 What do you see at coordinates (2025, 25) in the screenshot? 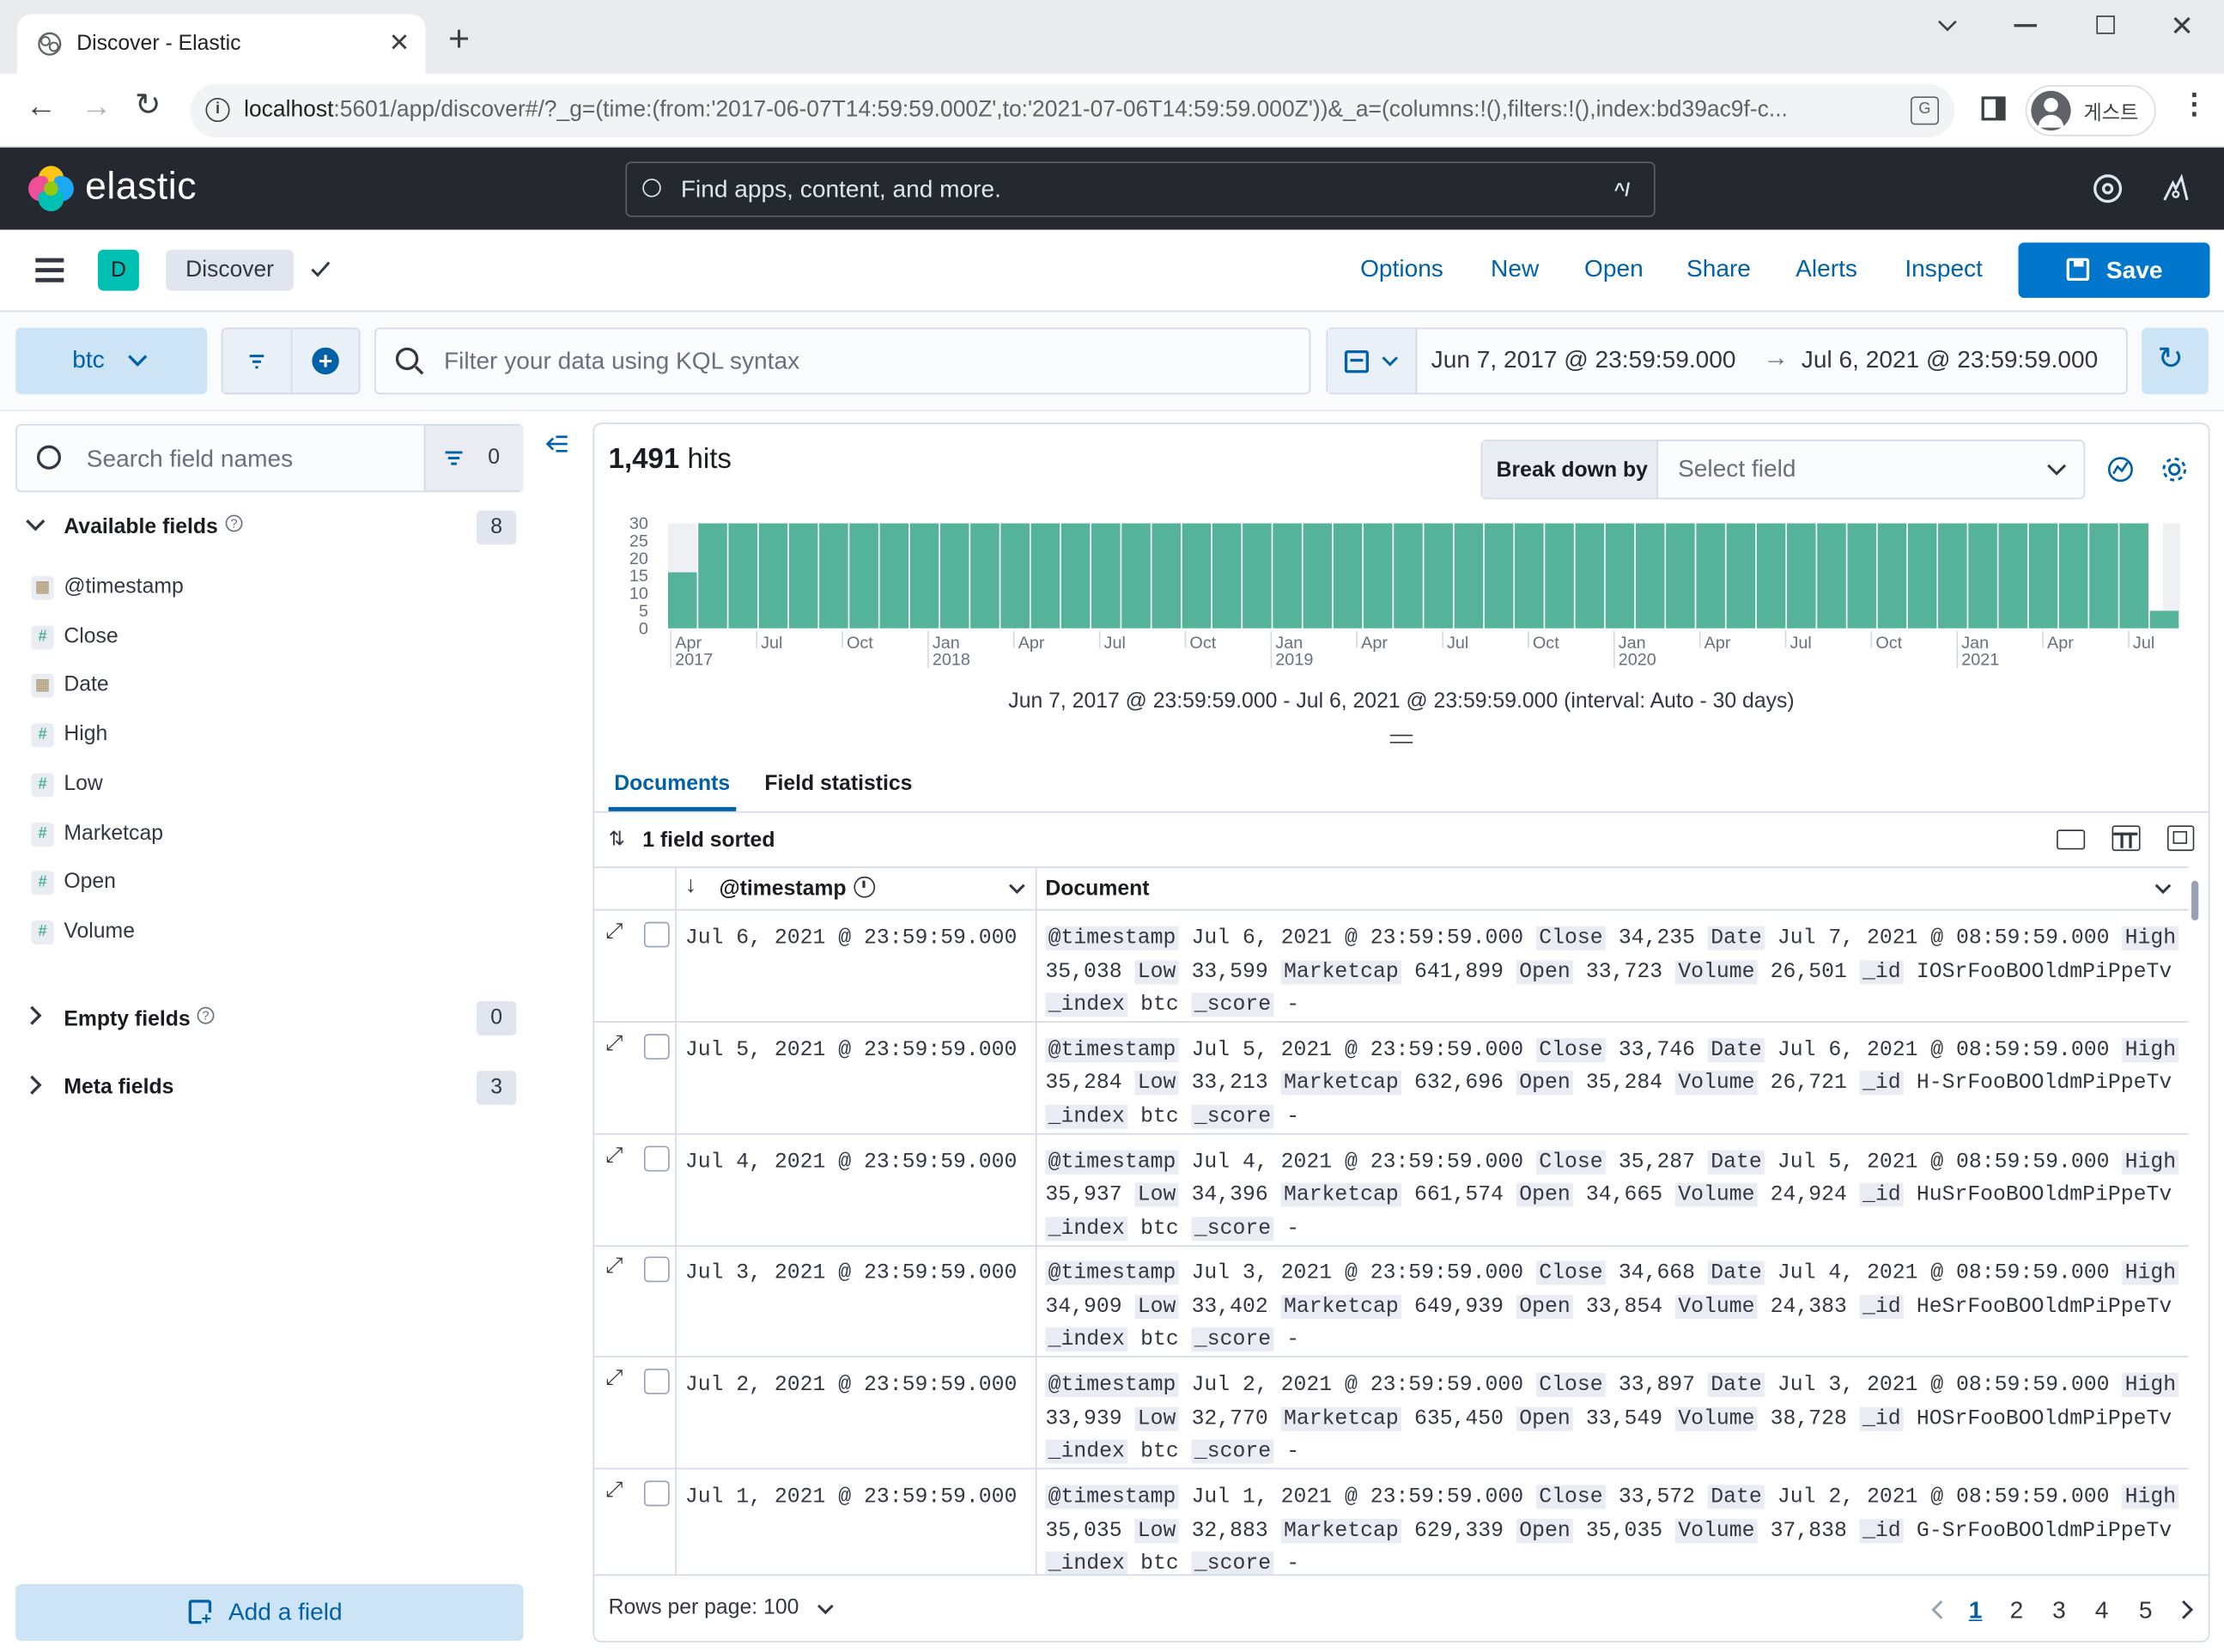
I see `minimize-icon` at bounding box center [2025, 25].